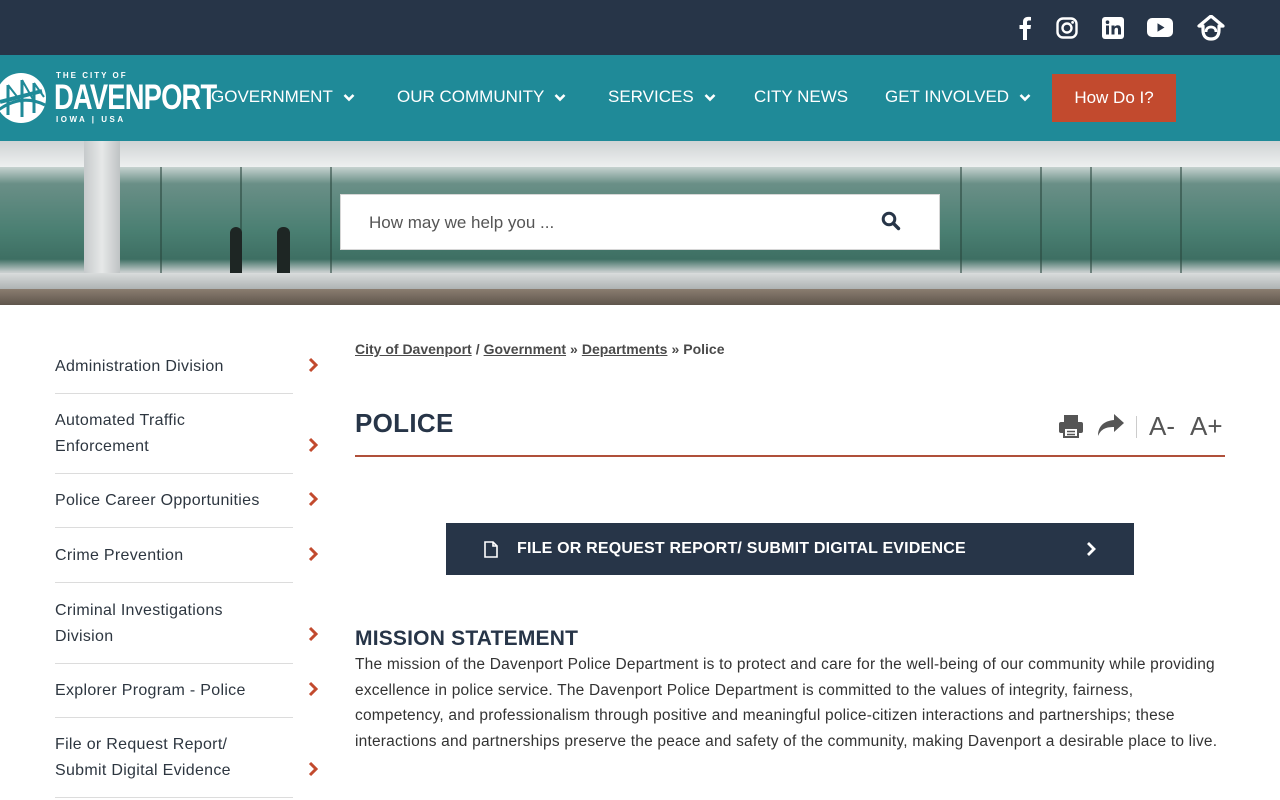 This screenshot has height=800, width=1280. Describe the element at coordinates (893, 223) in the screenshot. I see `search-icon` at that location.